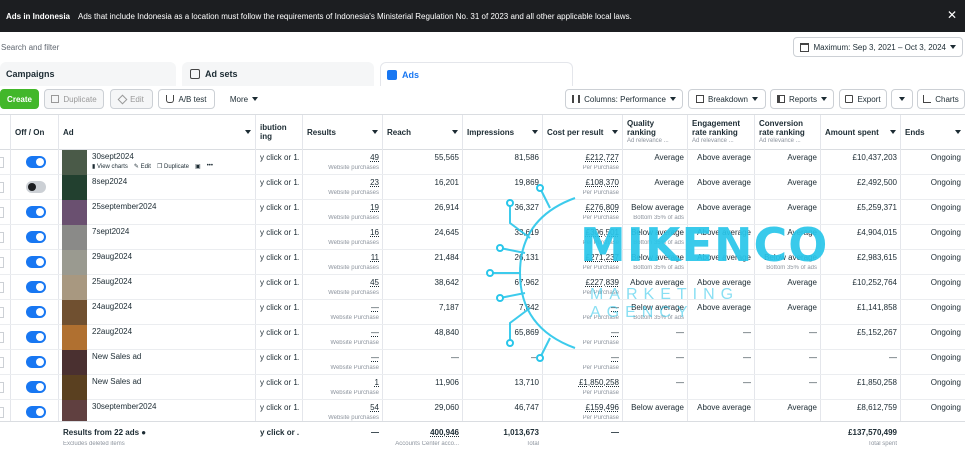  I want to click on row-edit-link: ✎ Edit, so click(142, 166).